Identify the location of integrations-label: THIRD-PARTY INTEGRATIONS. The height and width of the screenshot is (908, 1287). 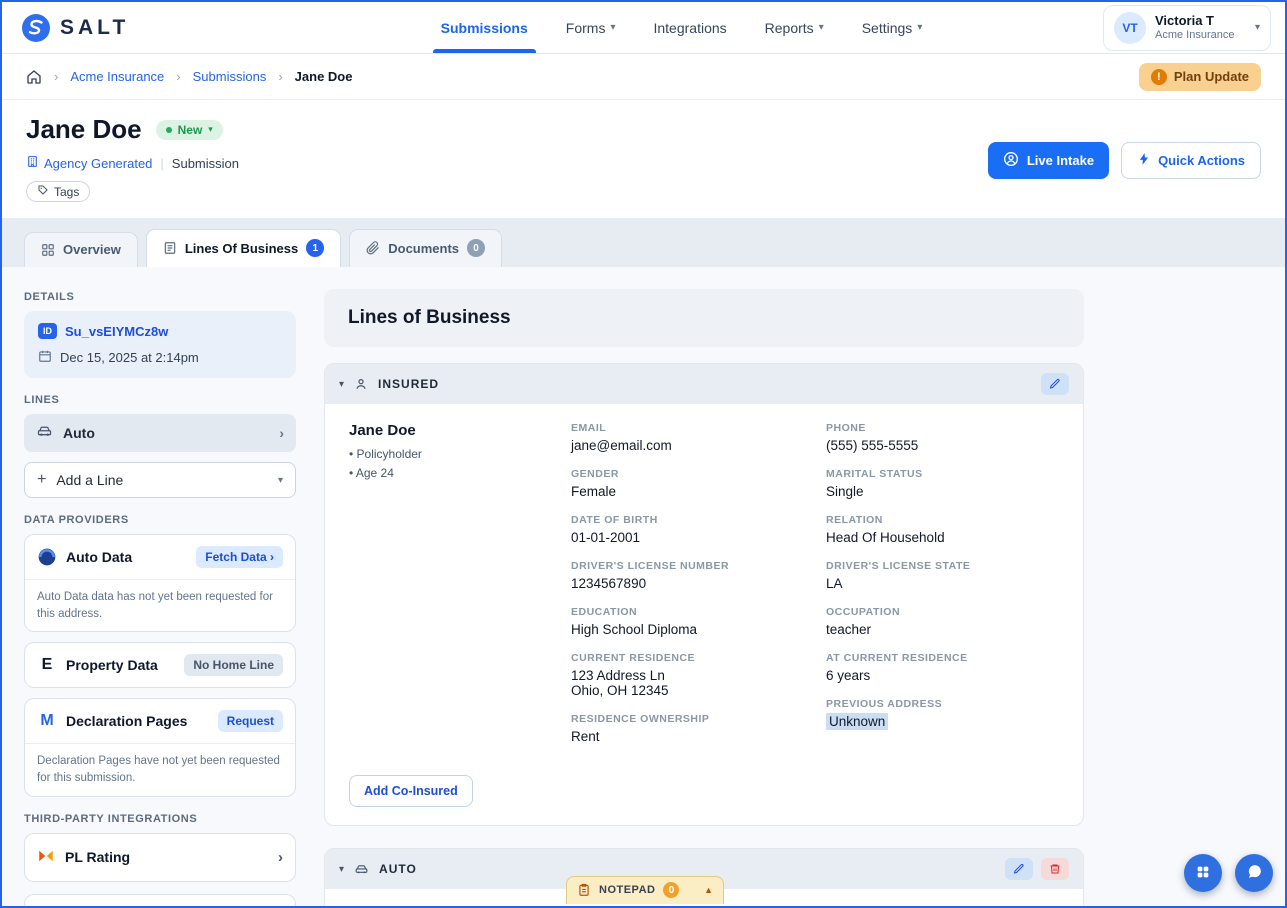
(111, 818).